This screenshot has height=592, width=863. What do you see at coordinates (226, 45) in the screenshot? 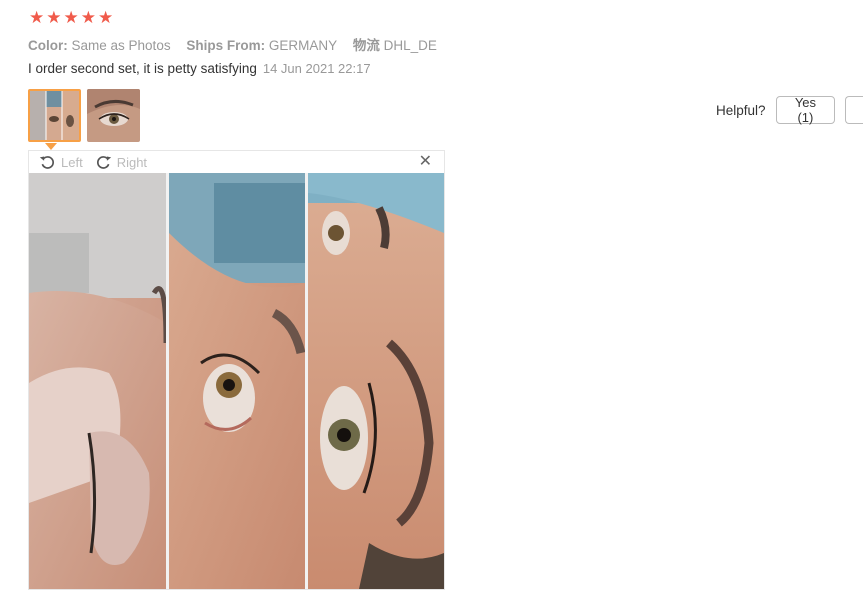
I see `ships-from-key: Ships From:` at bounding box center [226, 45].